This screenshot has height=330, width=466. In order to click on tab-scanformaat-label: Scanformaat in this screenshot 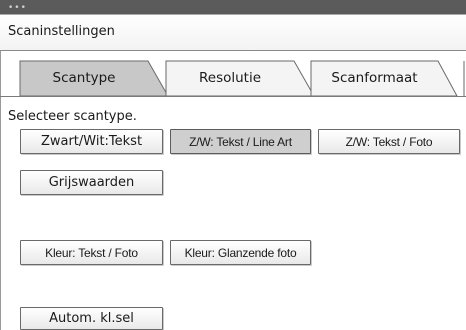, I will do `click(374, 78)`.